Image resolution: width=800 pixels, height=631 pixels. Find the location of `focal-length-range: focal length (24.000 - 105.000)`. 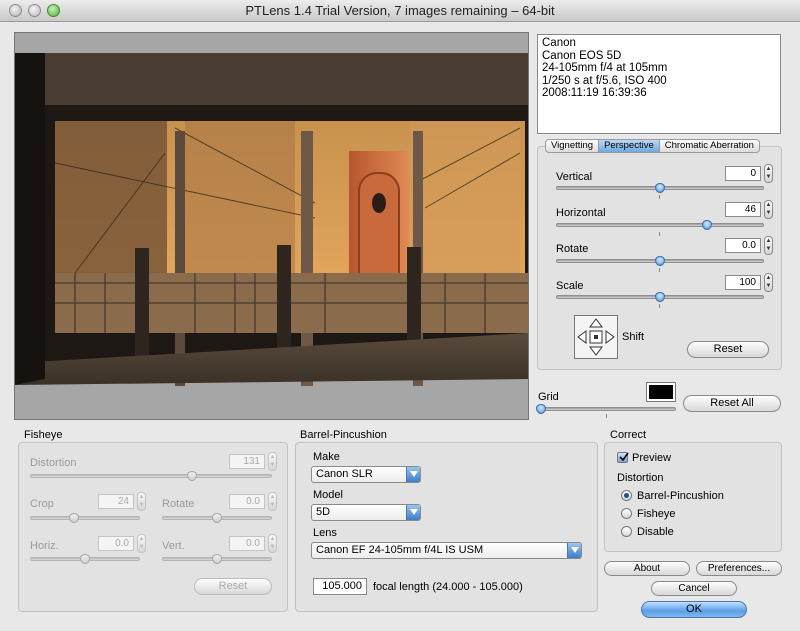

focal-length-range: focal length (24.000 - 105.000) is located at coordinates (448, 587).